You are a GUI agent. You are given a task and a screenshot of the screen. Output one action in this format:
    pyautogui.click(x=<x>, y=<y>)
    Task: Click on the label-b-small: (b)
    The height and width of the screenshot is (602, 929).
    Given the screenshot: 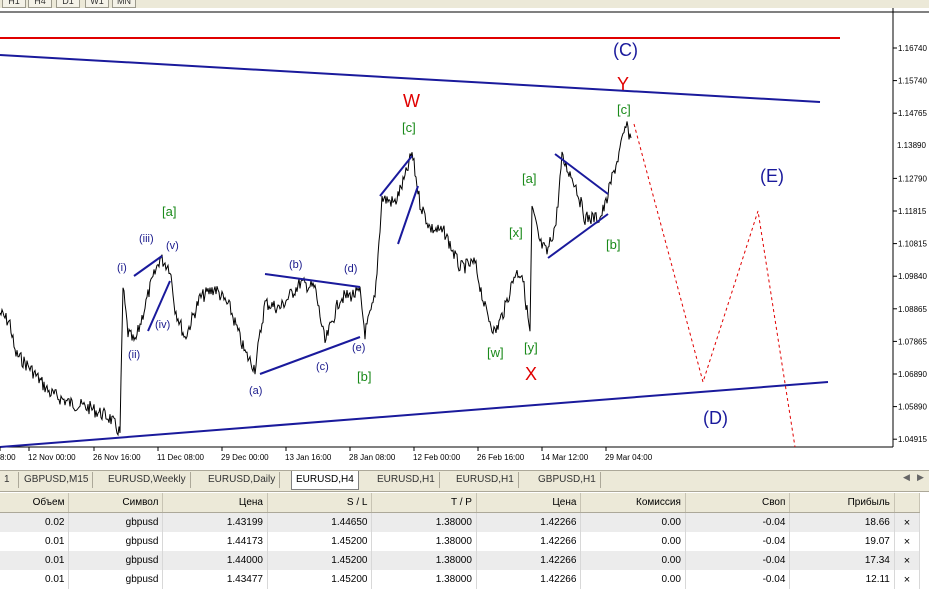 What is the action you would take?
    pyautogui.click(x=295, y=265)
    